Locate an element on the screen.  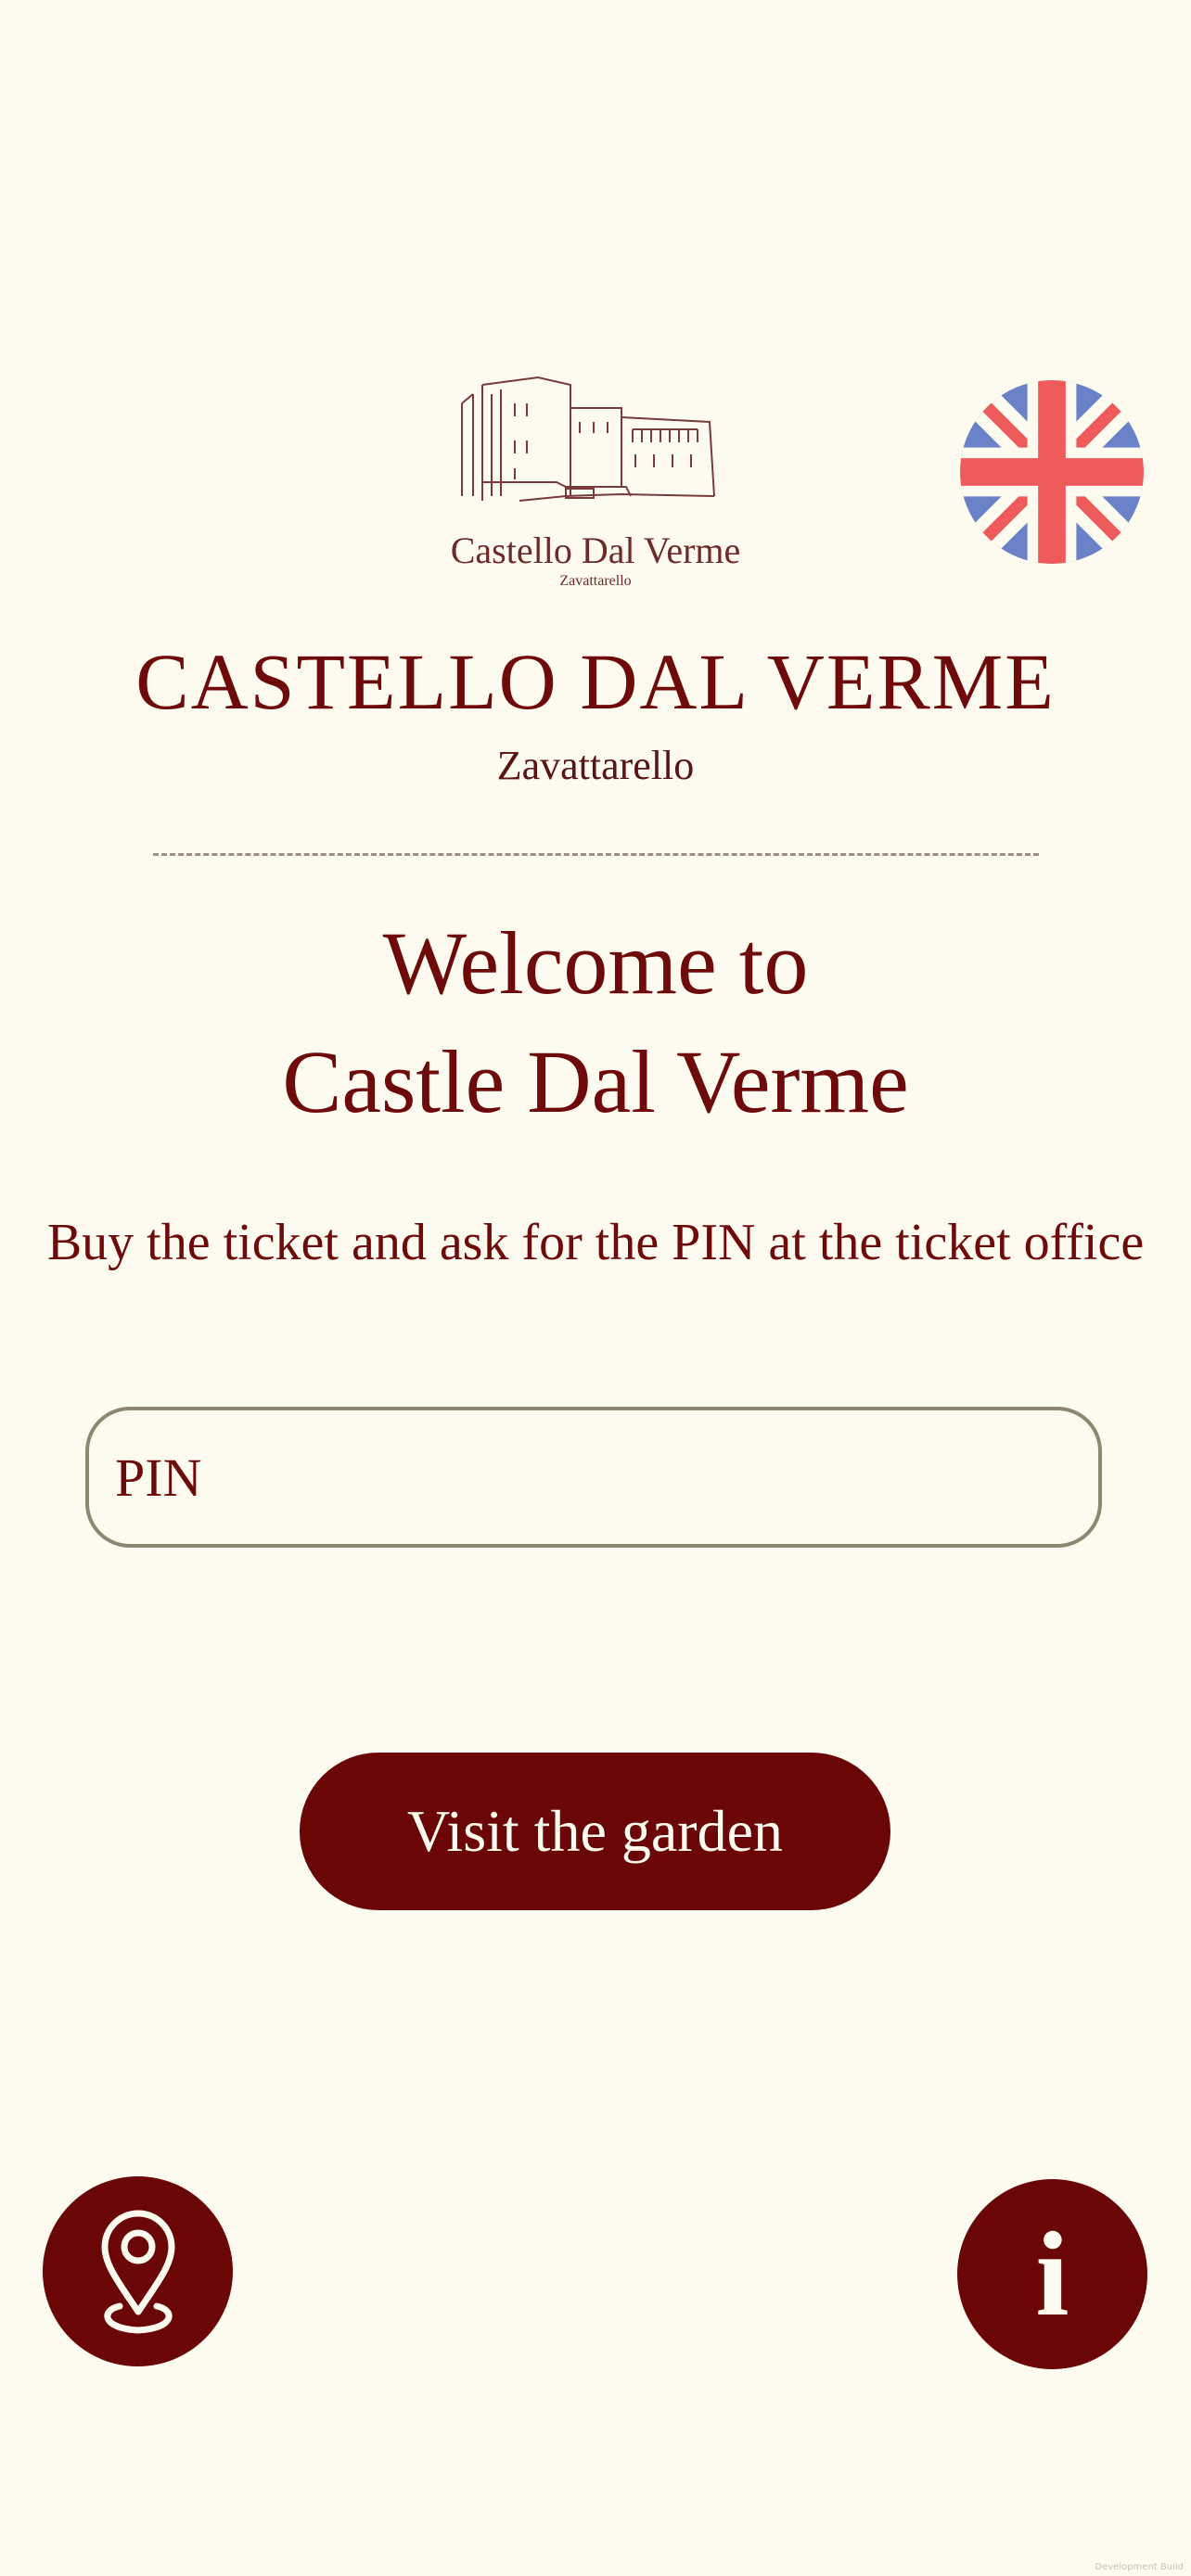
info-icon: i is located at coordinates (1052, 2274).